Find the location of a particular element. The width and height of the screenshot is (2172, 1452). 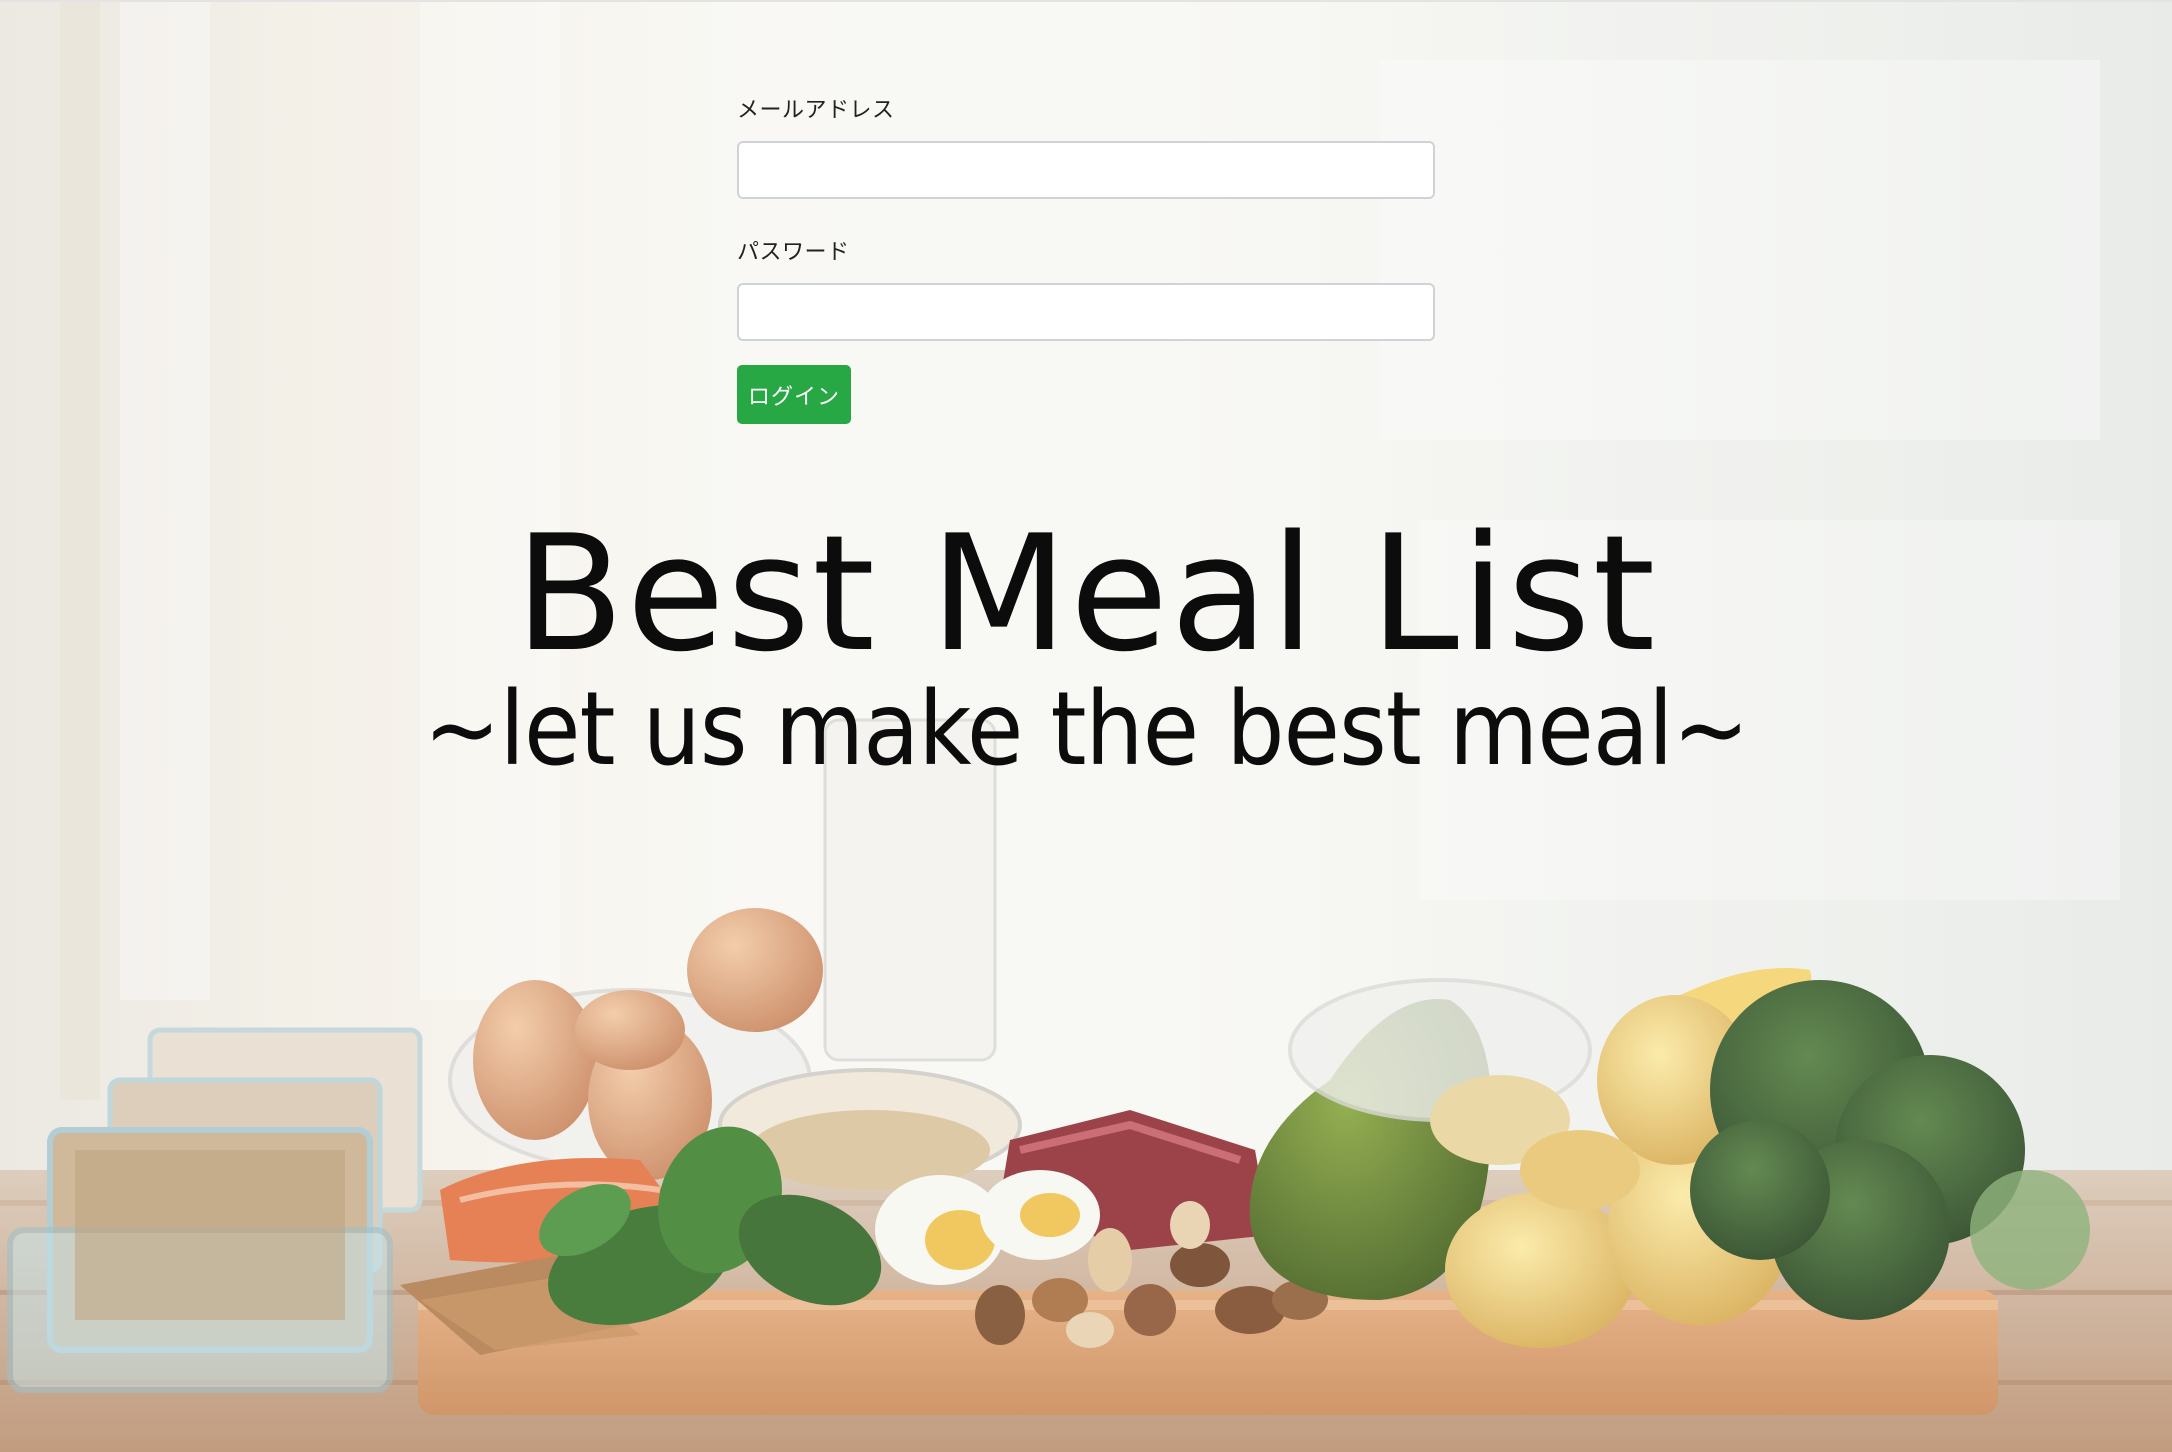

password-label: パスワード is located at coordinates (793, 252).